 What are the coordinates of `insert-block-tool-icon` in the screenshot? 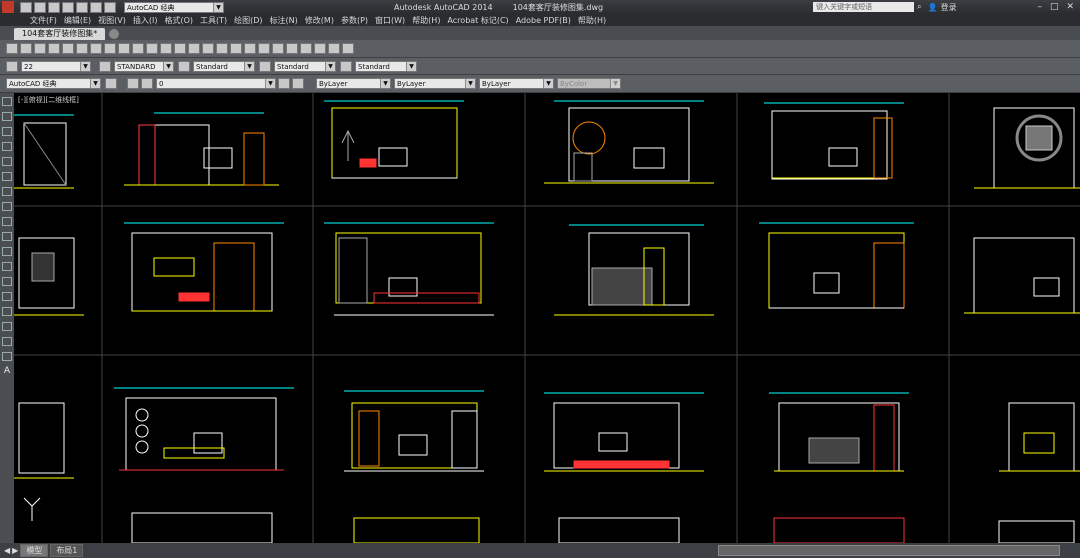 It's located at (7, 266).